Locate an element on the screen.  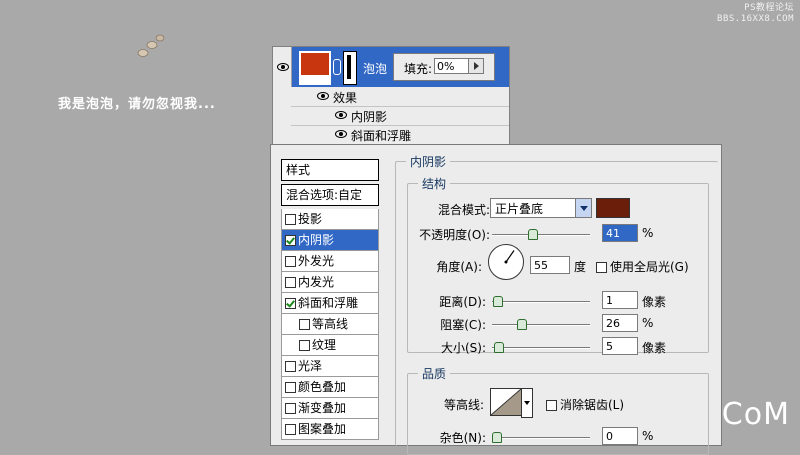
quality-title: 品质 is located at coordinates (434, 373).